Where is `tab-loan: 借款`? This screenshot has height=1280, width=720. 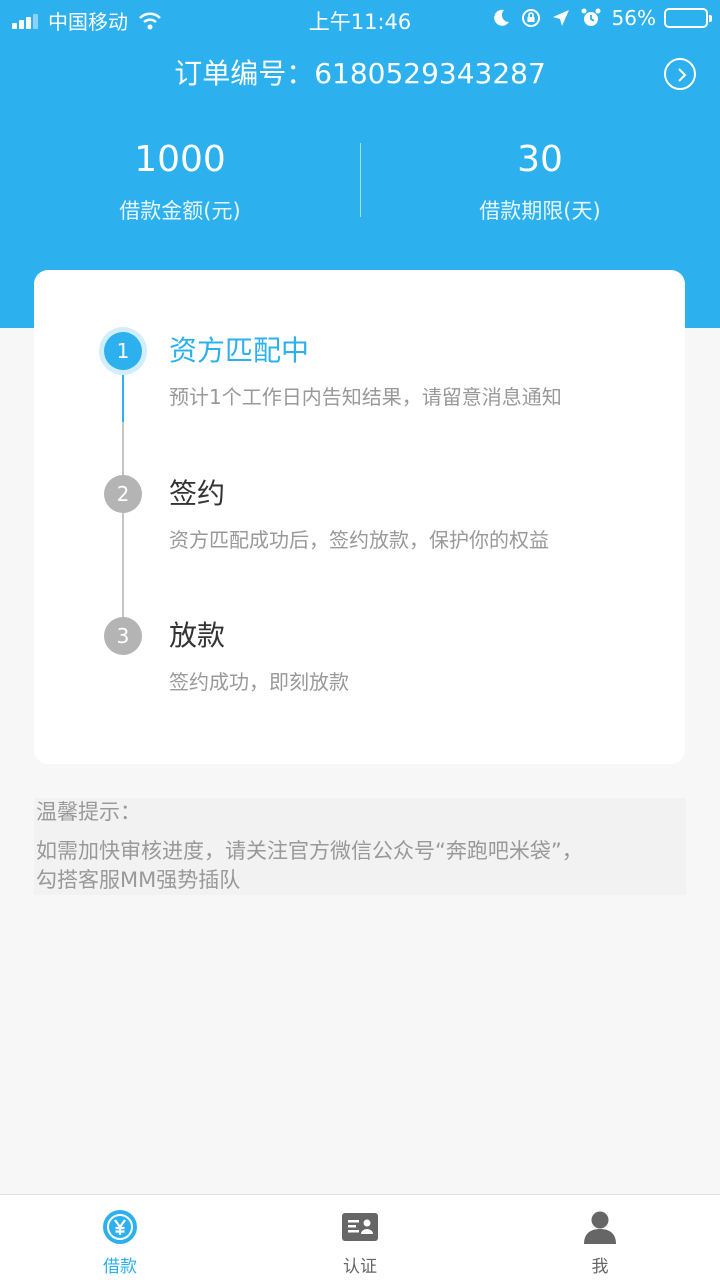 tab-loan: 借款 is located at coordinates (120, 1237).